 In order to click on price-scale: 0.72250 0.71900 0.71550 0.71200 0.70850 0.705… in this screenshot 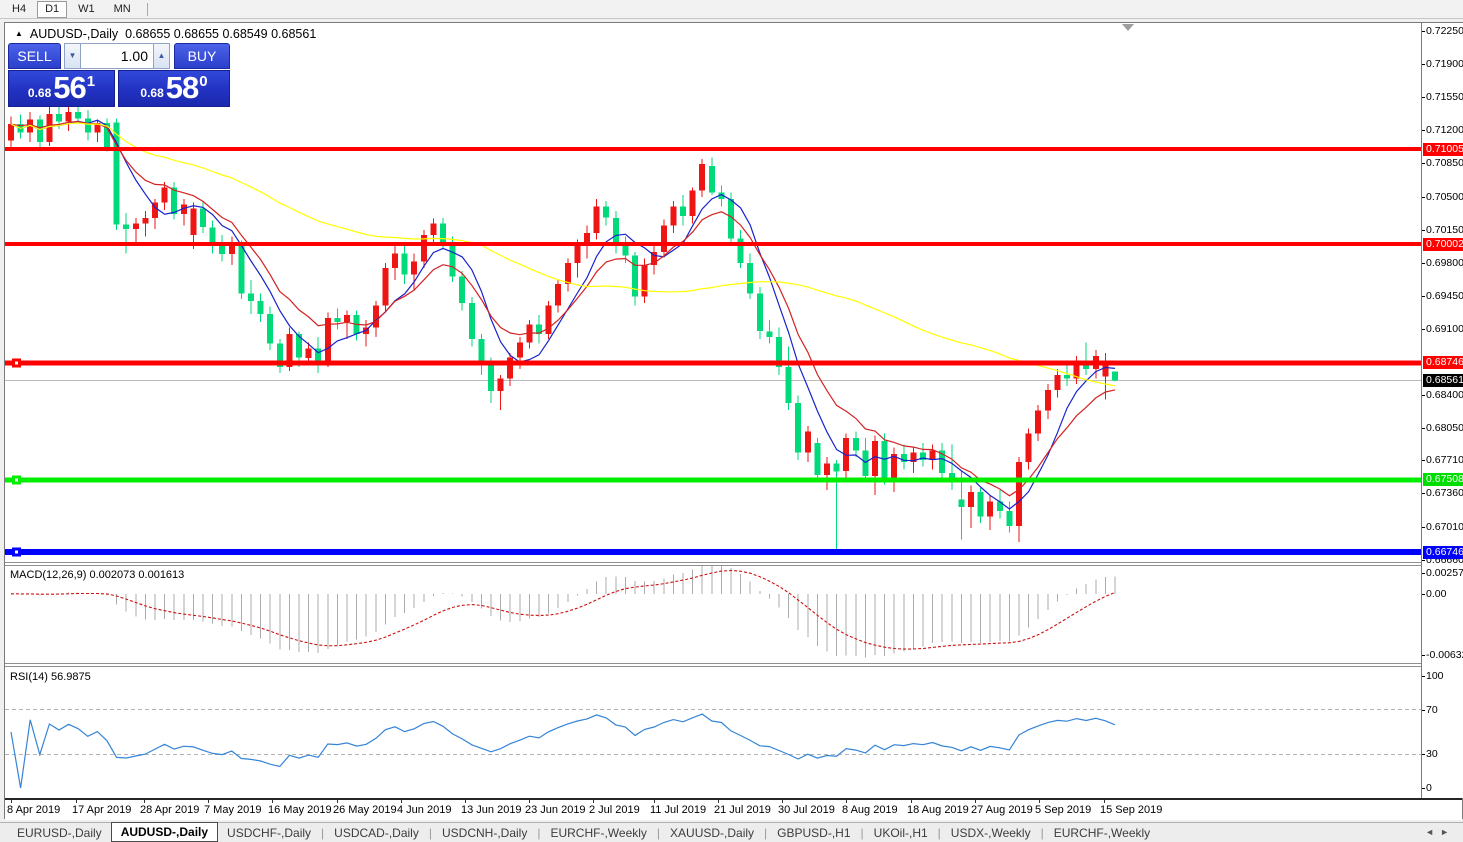, I will do `click(1442, 410)`.